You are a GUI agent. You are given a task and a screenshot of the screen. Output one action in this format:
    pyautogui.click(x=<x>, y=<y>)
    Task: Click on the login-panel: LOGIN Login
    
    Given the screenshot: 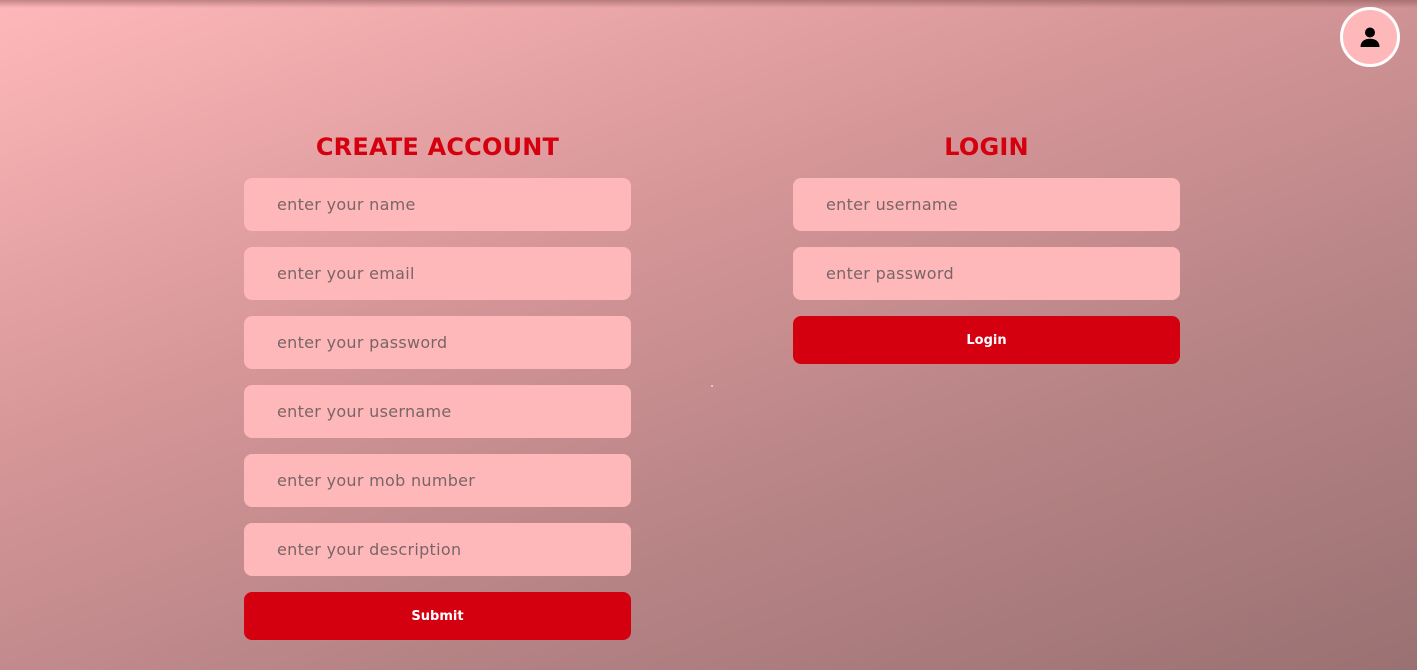 What is the action you would take?
    pyautogui.click(x=986, y=247)
    